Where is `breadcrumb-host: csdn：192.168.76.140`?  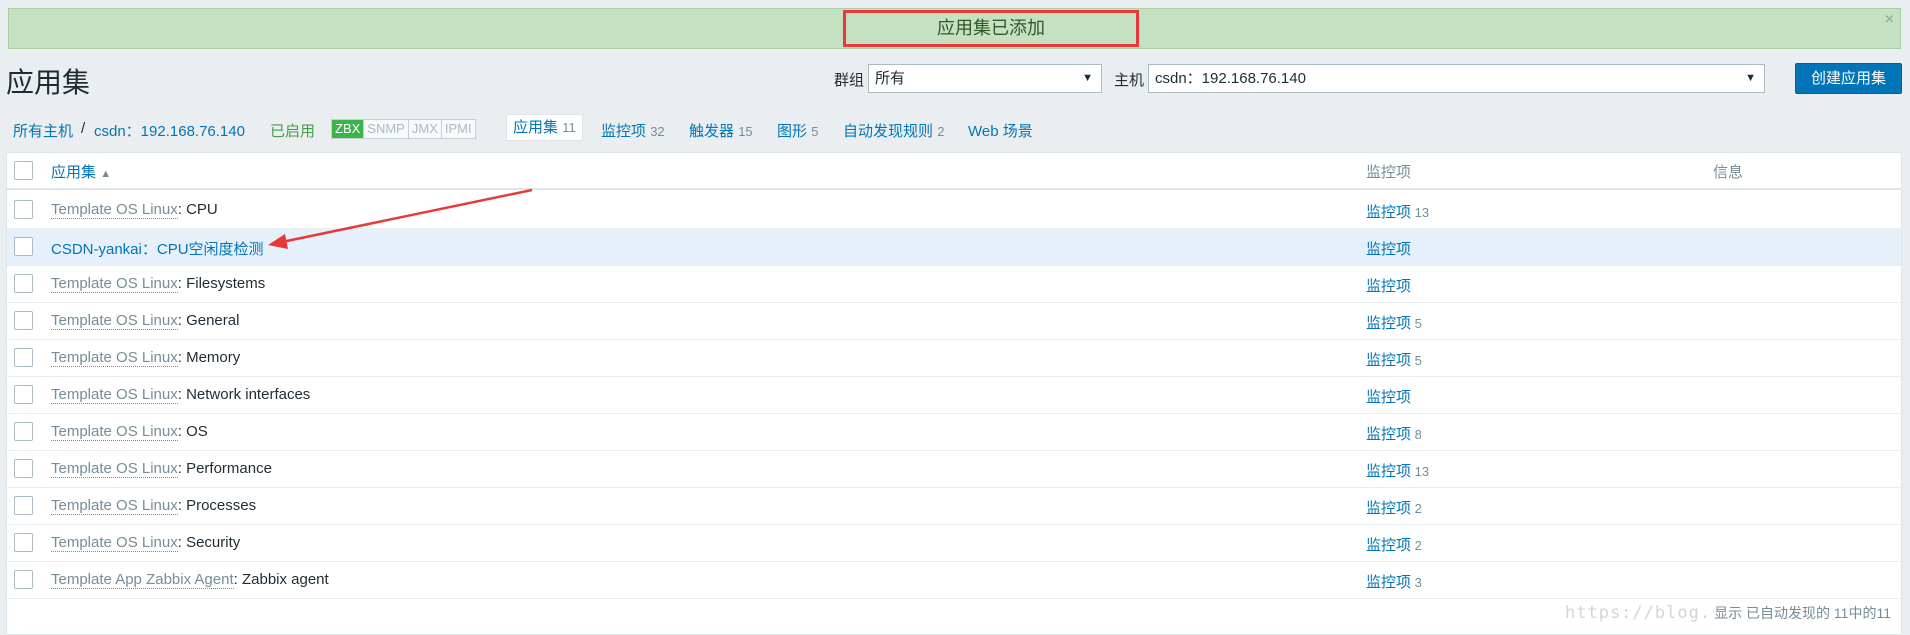
breadcrumb-host: csdn：192.168.76.140 is located at coordinates (169, 130).